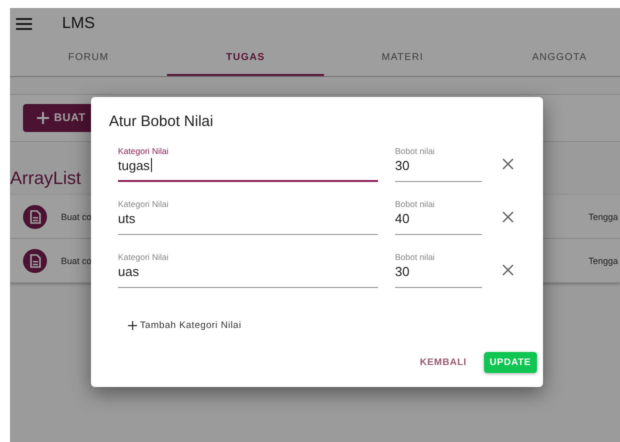  What do you see at coordinates (24, 24) in the screenshot?
I see `menu-icon` at bounding box center [24, 24].